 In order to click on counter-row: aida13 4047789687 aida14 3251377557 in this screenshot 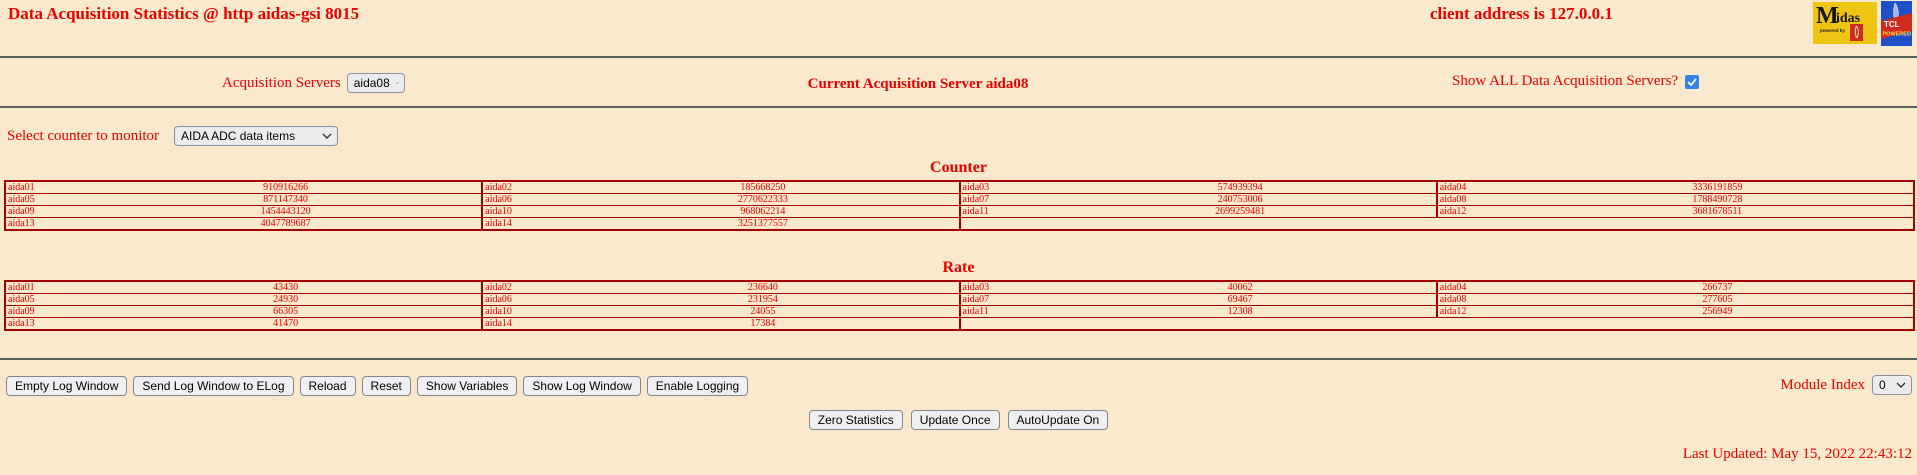, I will do `click(959, 224)`.